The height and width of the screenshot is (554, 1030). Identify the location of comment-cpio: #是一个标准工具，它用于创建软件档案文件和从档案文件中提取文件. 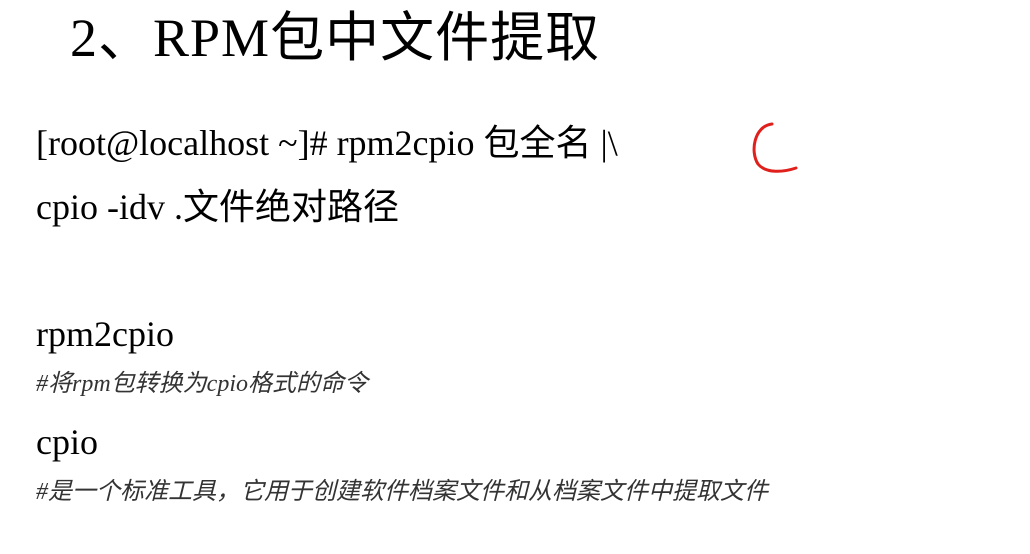
(402, 492).